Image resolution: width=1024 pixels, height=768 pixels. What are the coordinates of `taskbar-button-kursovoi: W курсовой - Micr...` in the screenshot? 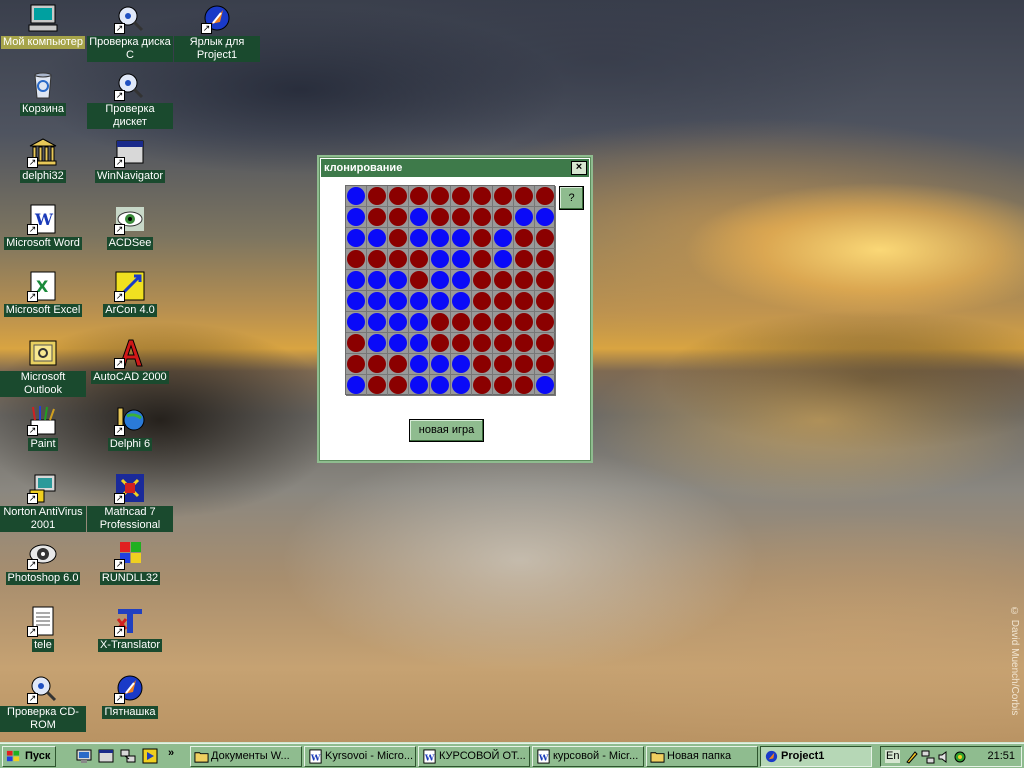 It's located at (588, 756).